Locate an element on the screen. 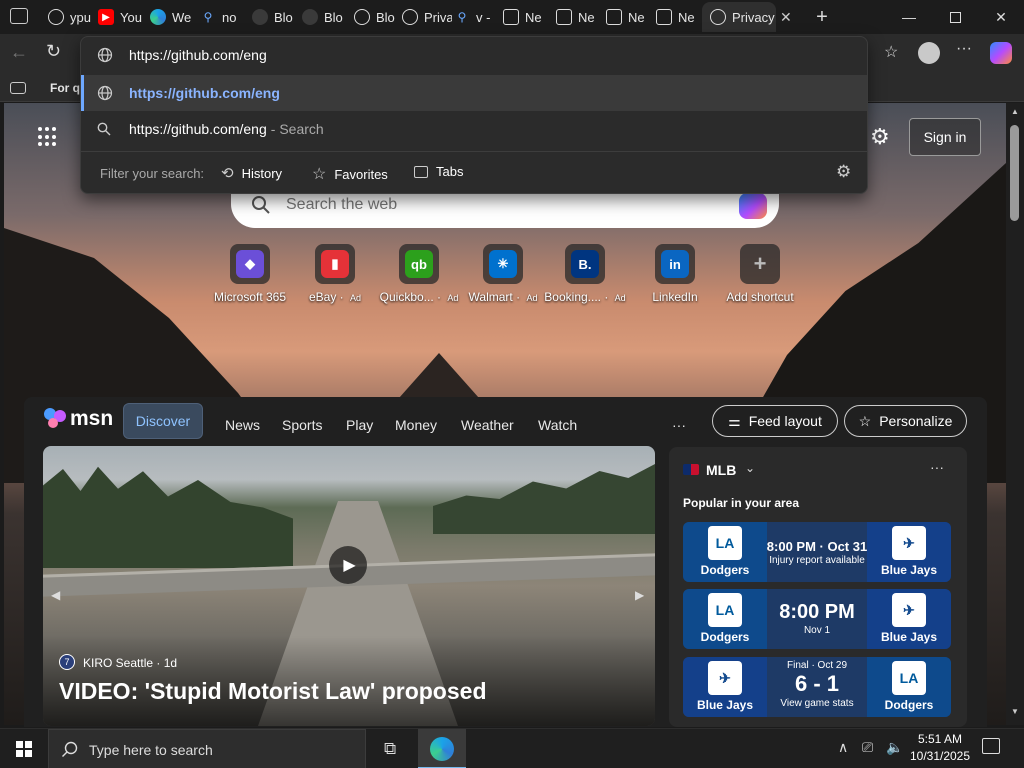 The image size is (1024, 768). personalize-button: ☆ Personalize is located at coordinates (905, 421).